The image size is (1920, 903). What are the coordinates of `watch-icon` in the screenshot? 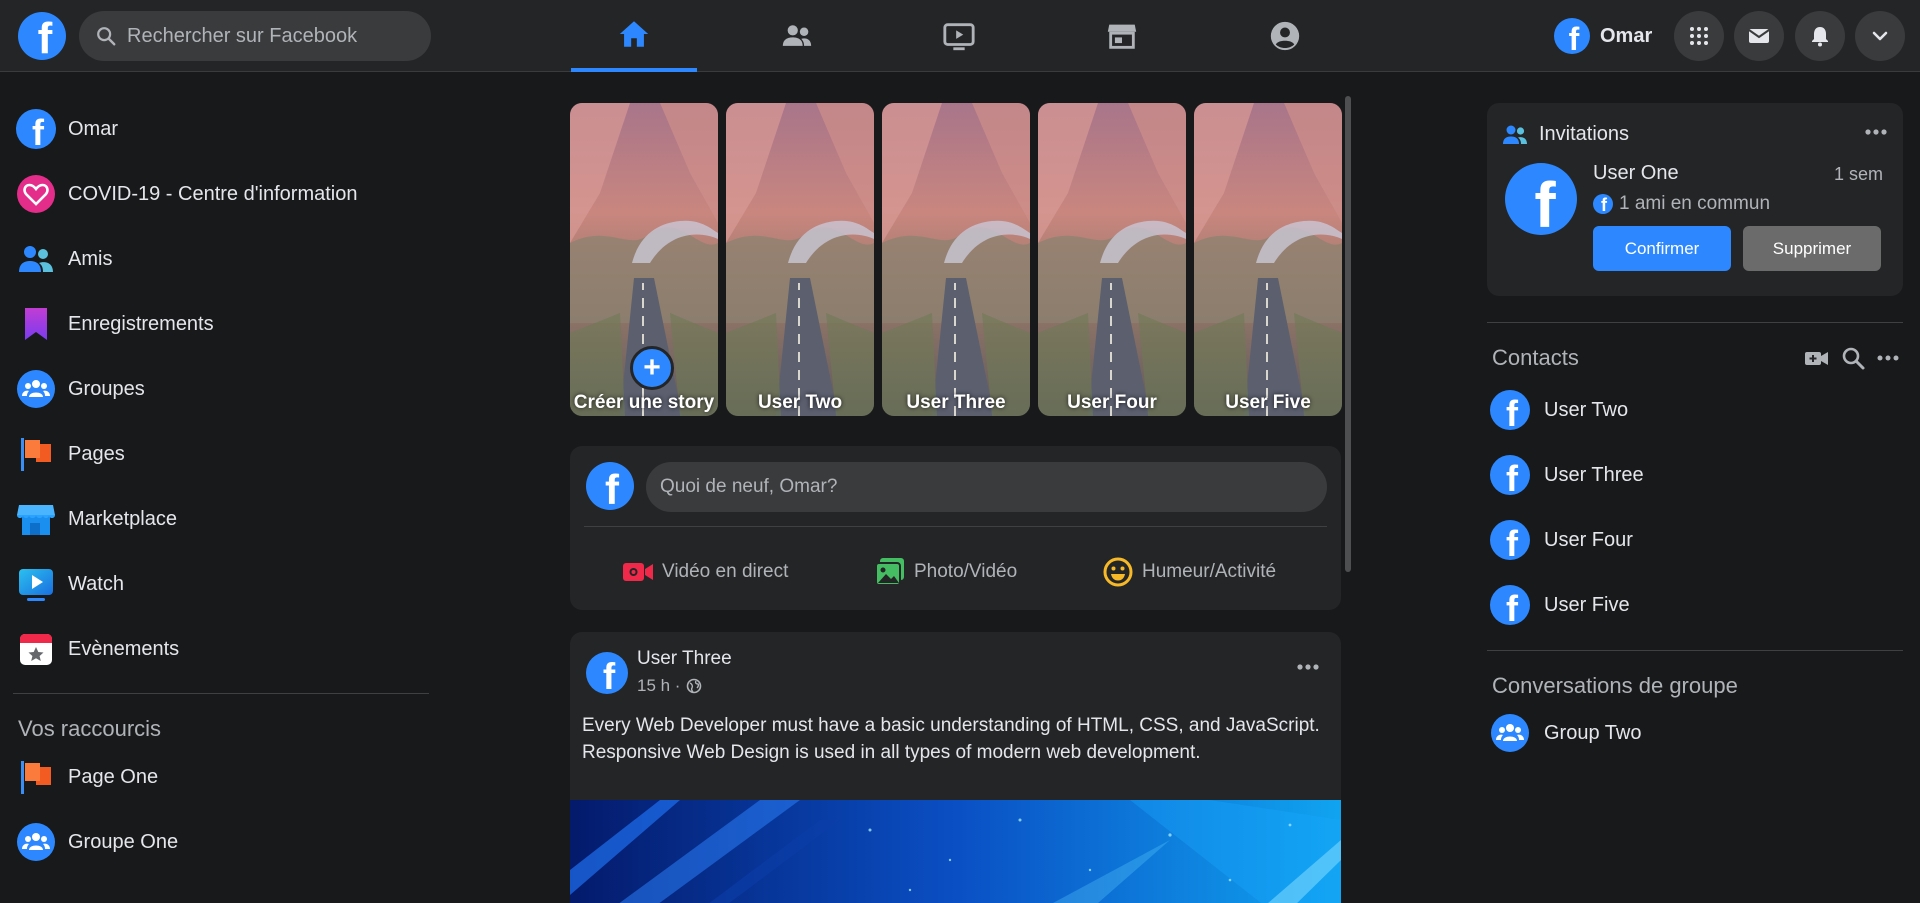 It's located at (959, 37).